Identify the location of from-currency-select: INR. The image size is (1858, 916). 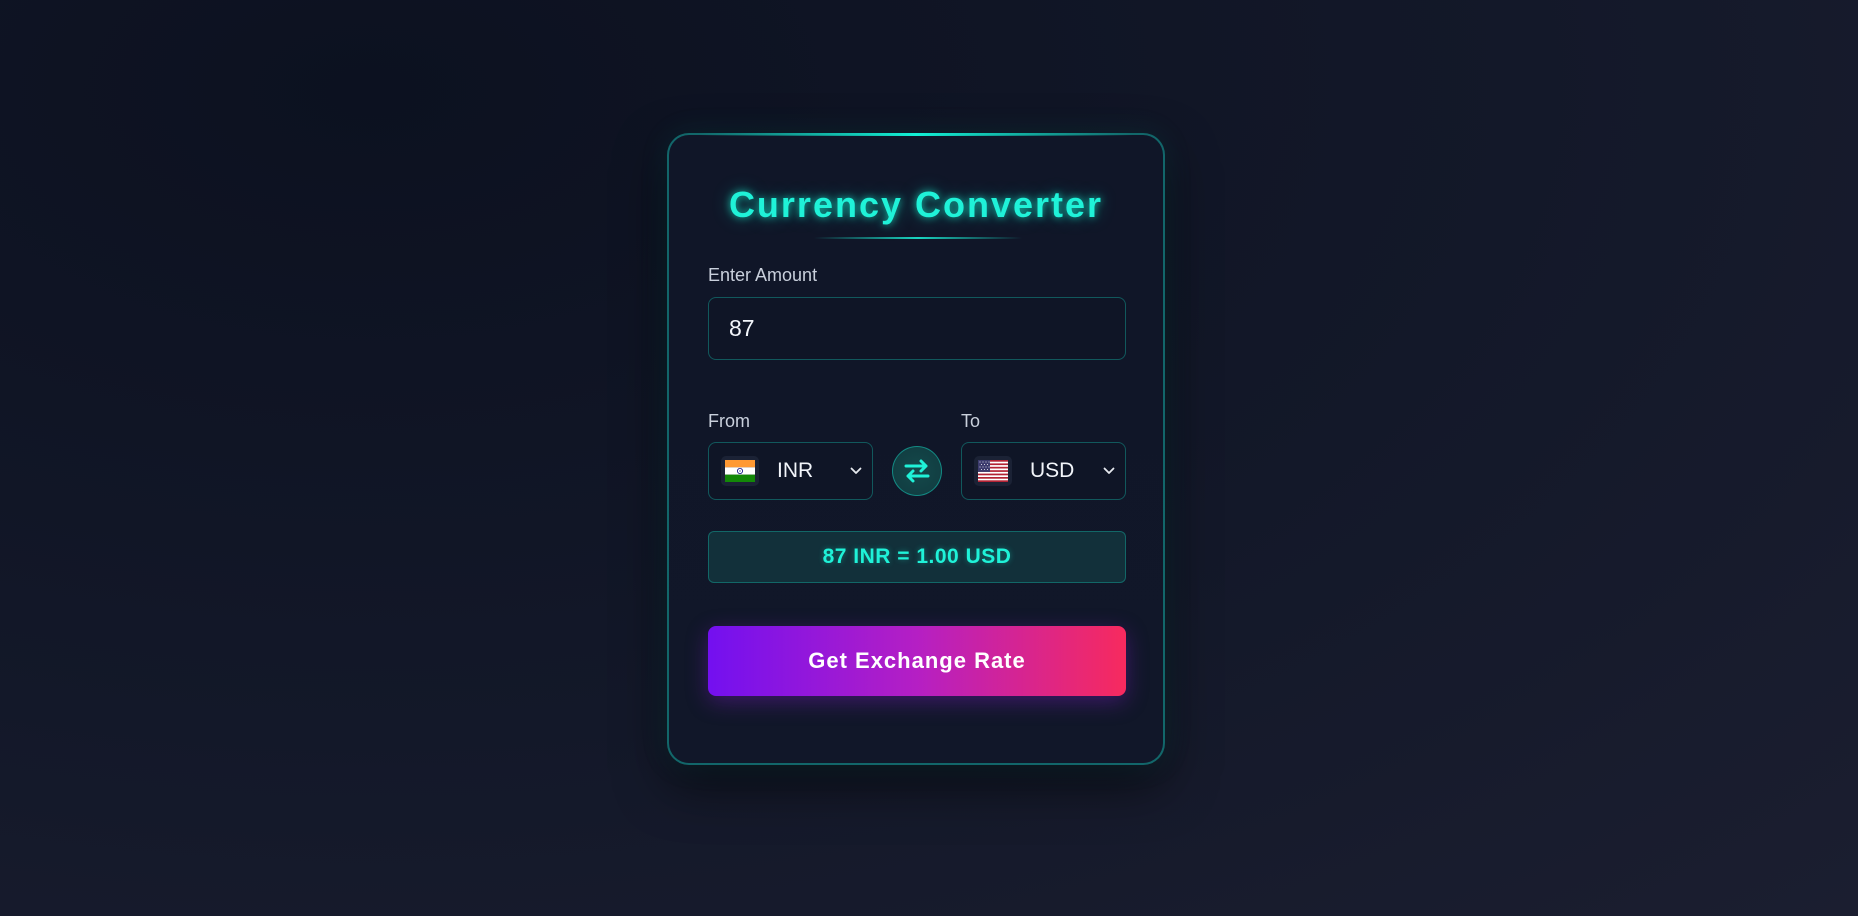
(790, 471).